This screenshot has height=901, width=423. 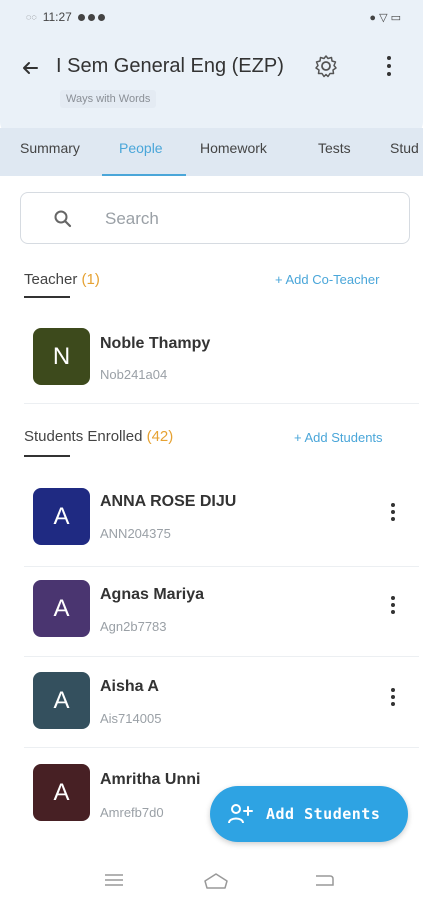 I want to click on back-arrow-icon, so click(x=30, y=68).